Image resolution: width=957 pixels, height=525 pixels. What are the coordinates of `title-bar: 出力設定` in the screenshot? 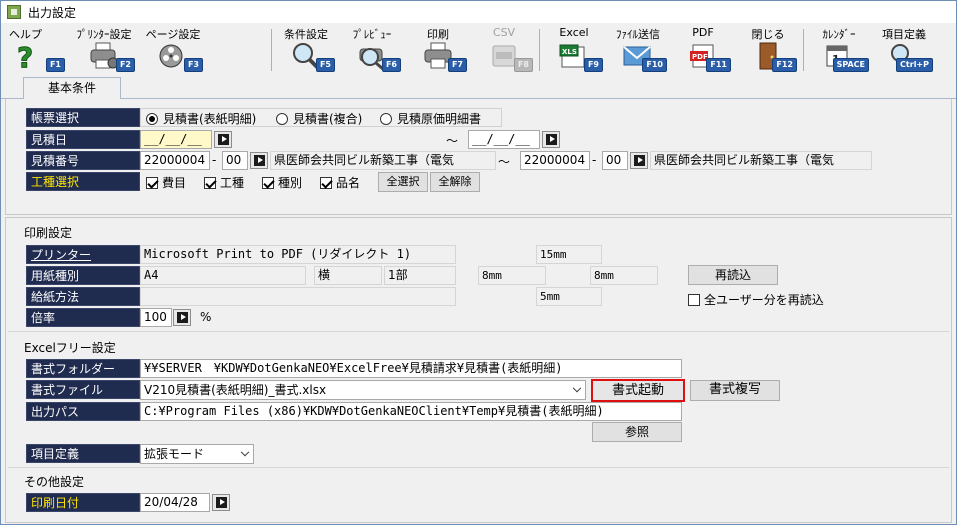 It's located at (478, 12).